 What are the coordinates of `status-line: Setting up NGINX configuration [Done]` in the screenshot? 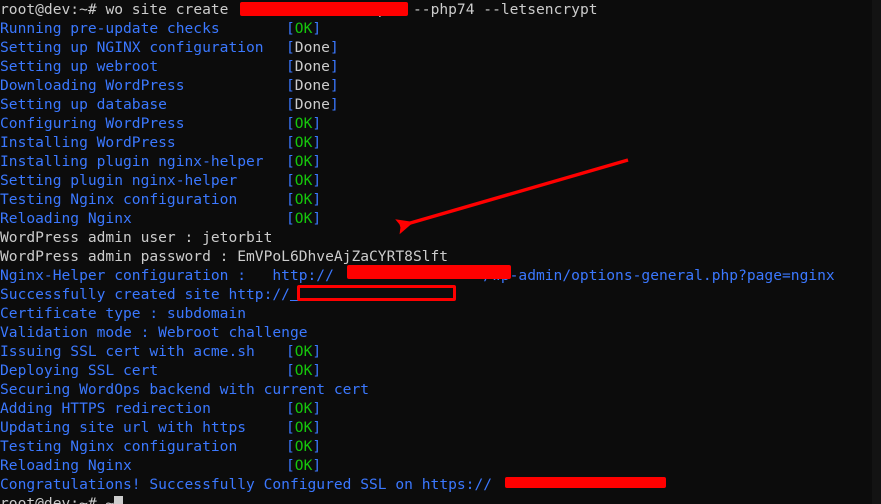 It's located at (436, 47).